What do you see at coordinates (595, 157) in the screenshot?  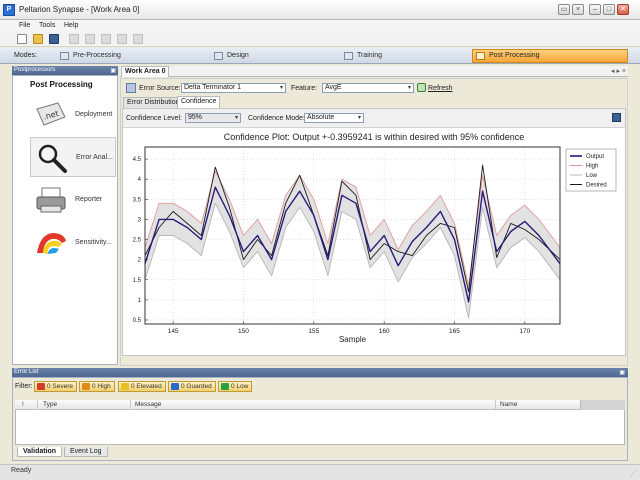 I see `legend-label: Output` at bounding box center [595, 157].